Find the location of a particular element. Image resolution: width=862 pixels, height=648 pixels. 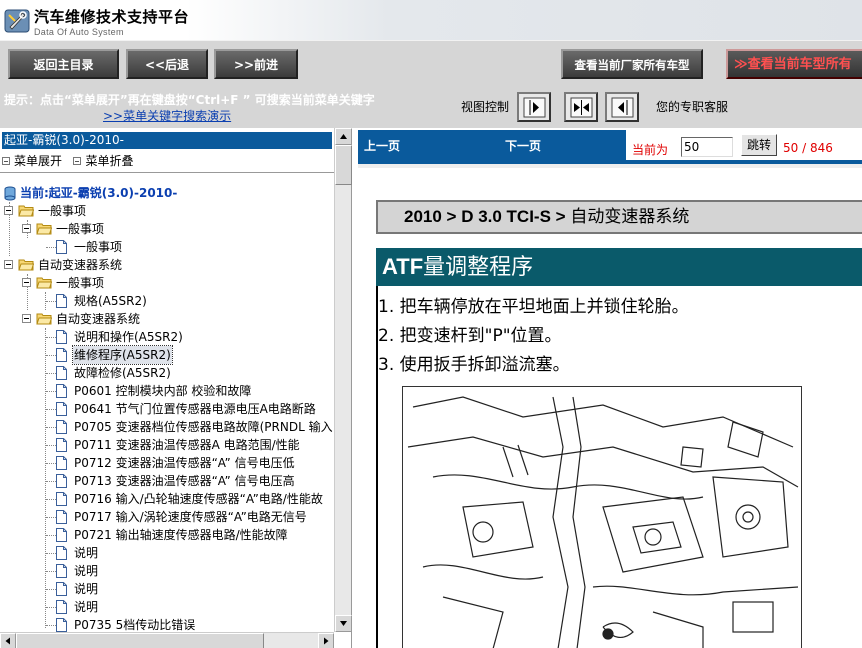

view-split-button is located at coordinates (581, 107).